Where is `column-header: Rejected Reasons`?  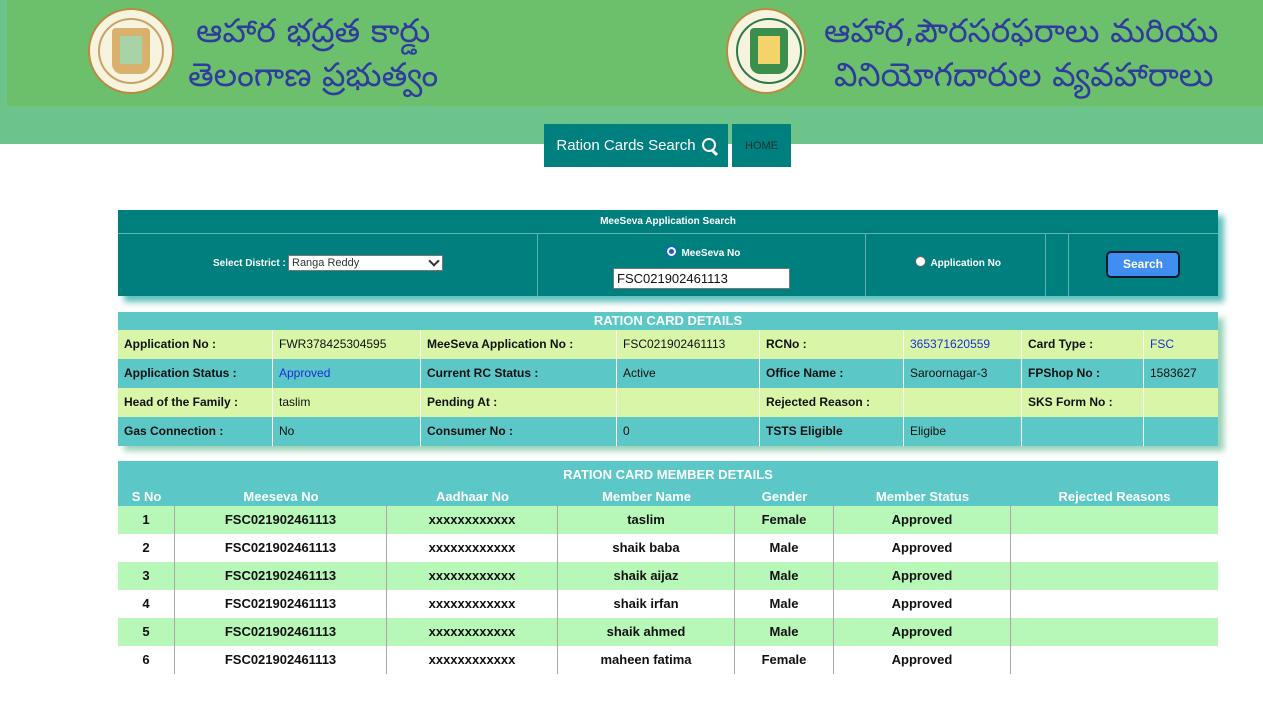 column-header: Rejected Reasons is located at coordinates (1114, 496).